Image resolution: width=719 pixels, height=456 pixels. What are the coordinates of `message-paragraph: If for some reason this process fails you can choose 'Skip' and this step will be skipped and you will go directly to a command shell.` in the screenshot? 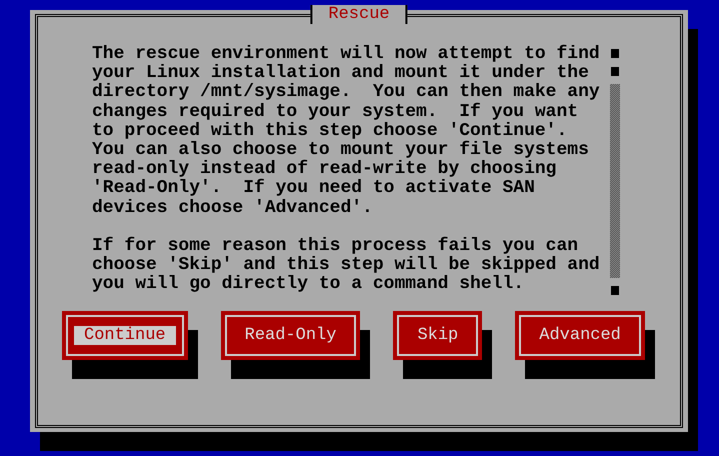 It's located at (346, 266).